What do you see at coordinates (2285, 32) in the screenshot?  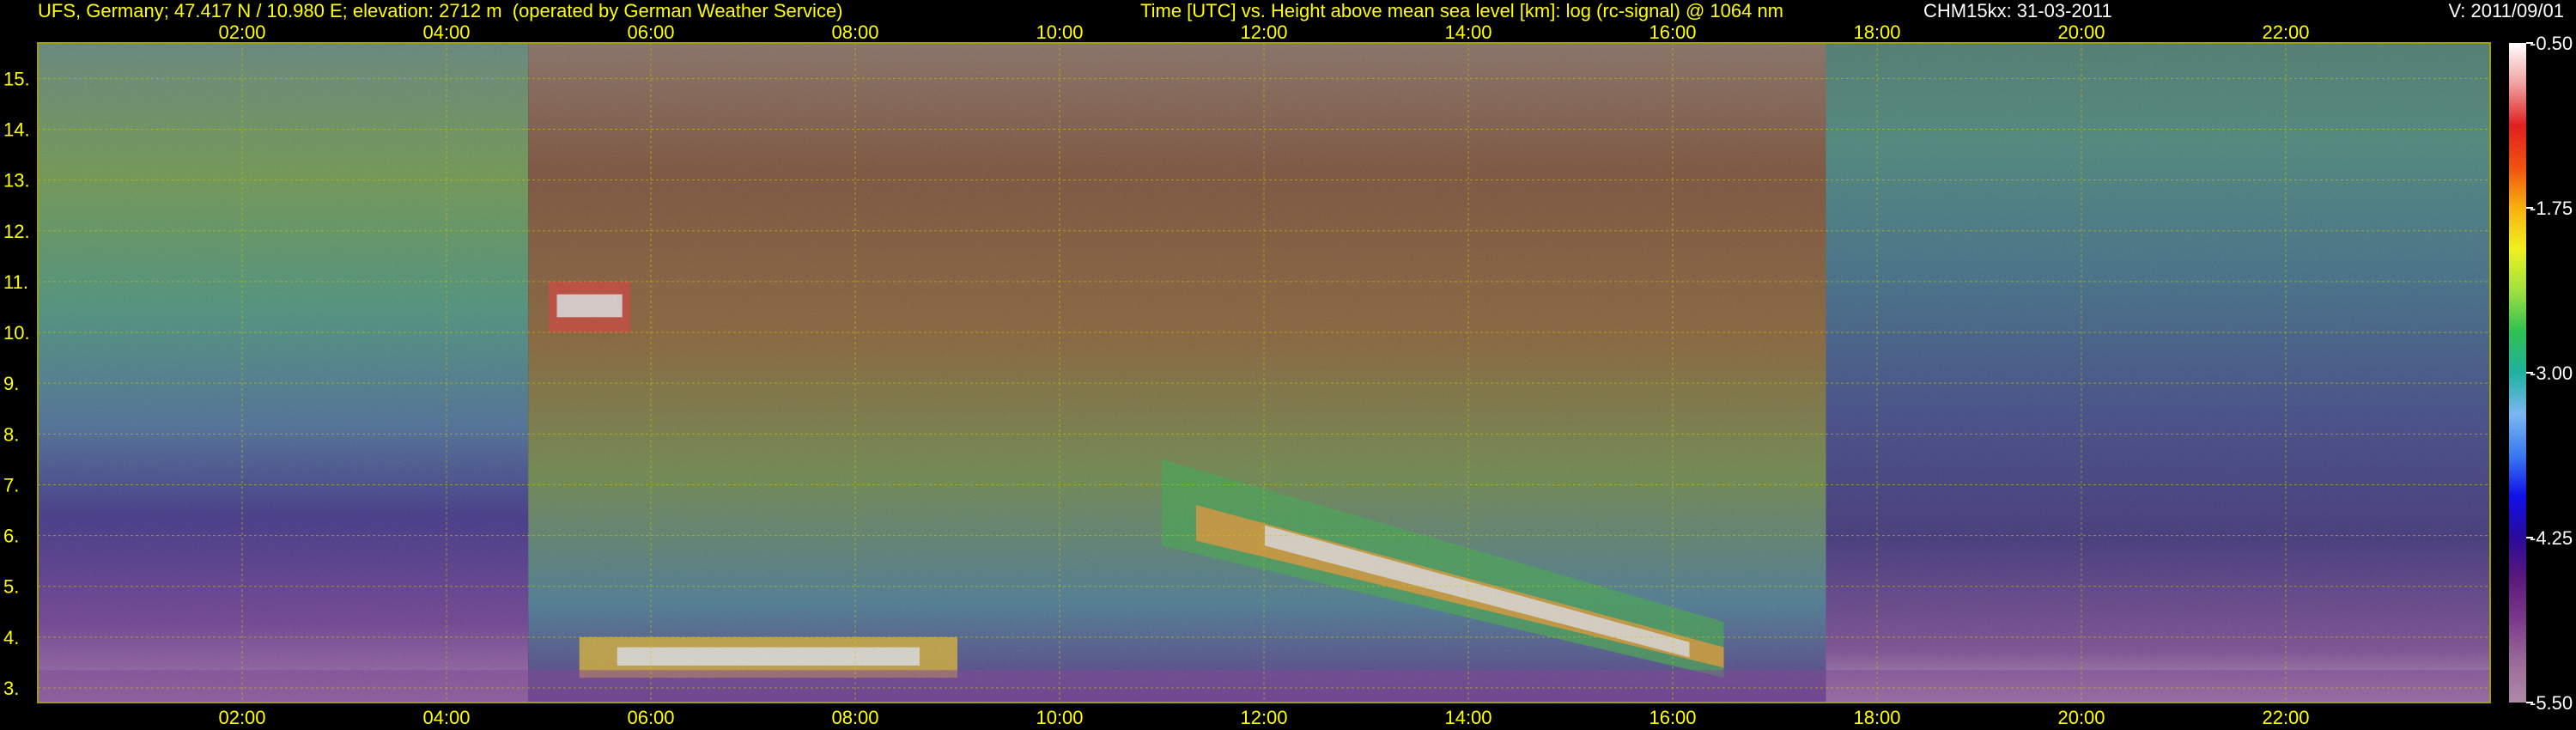 I see `x-tick-label-top: 22:00` at bounding box center [2285, 32].